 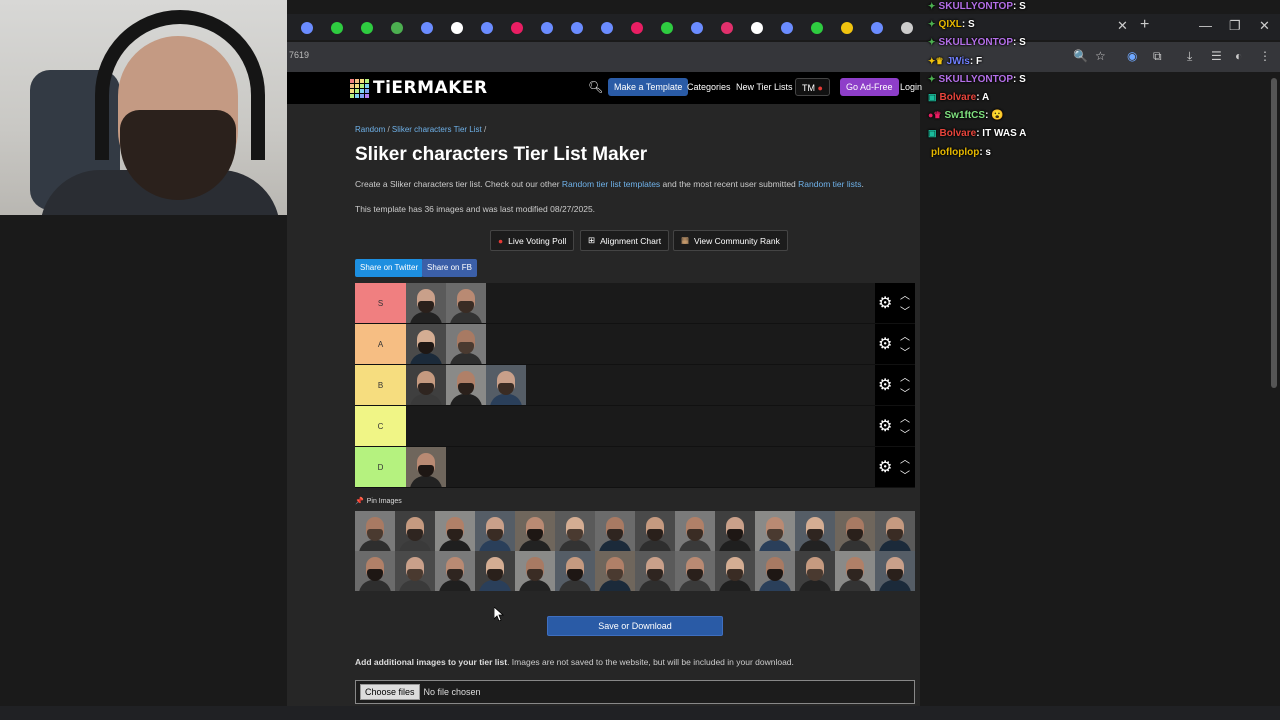 I want to click on puzzle-icon: ⧉, so click(x=1157, y=56).